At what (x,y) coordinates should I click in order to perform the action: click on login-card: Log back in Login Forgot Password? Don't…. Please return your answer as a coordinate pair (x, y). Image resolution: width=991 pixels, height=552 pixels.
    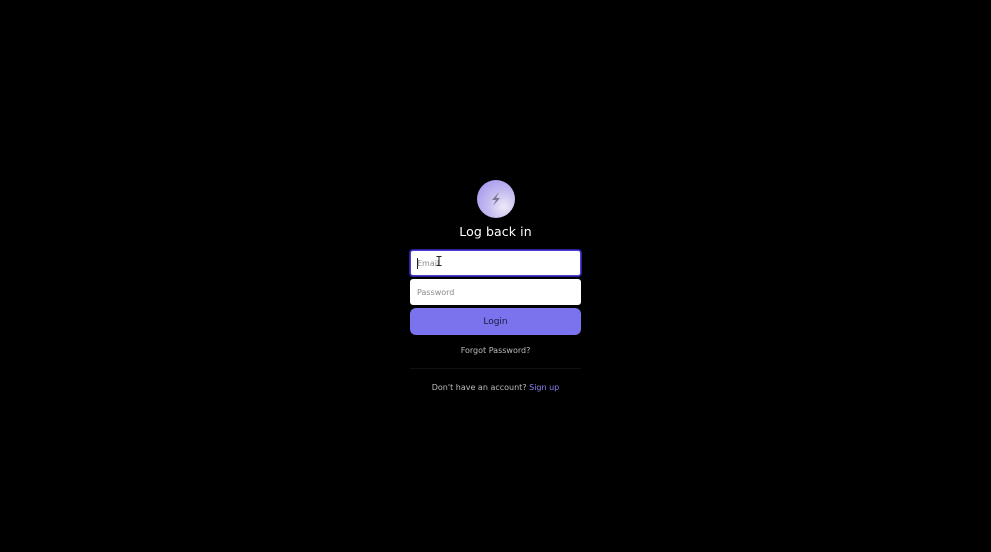
    Looking at the image, I should click on (495, 287).